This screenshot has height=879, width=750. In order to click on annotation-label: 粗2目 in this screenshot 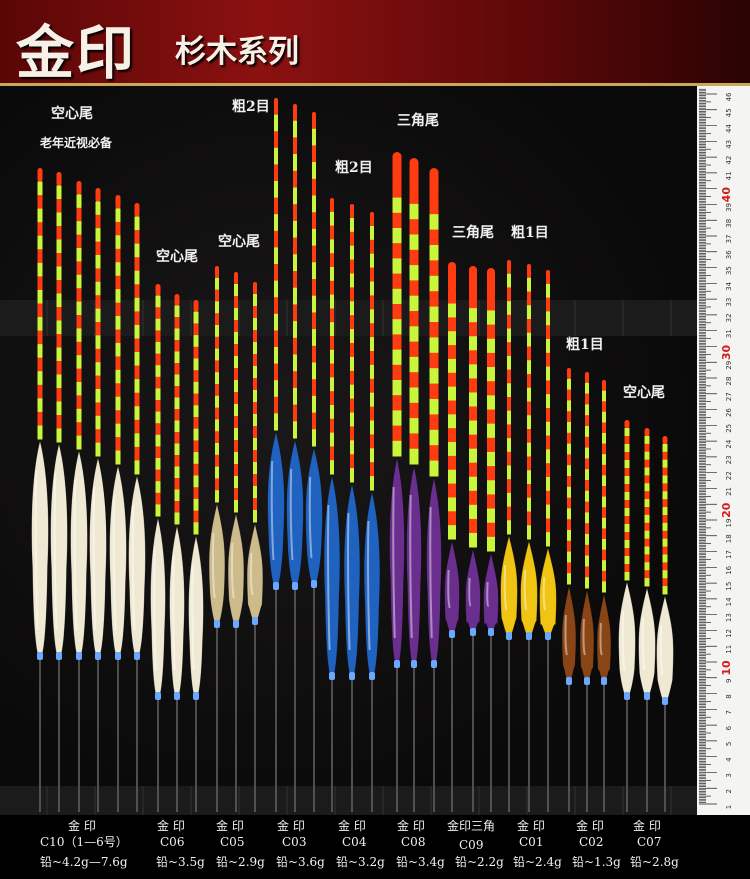, I will do `click(354, 168)`.